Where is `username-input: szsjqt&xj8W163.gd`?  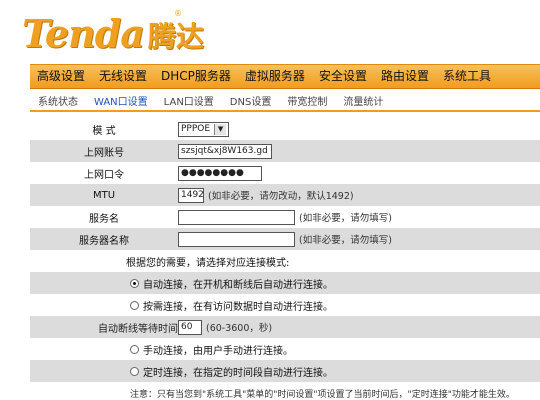
username-input: szsjqt&xj8W163.gd is located at coordinates (225, 151).